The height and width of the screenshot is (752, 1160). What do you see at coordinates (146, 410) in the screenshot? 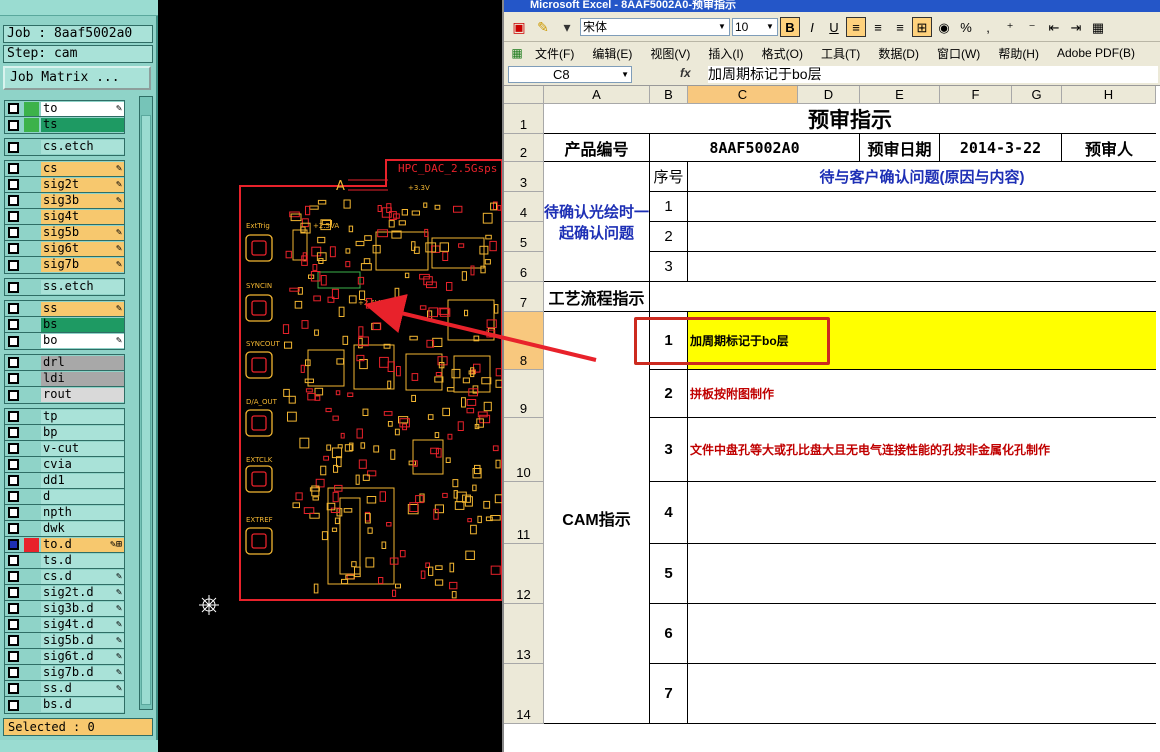
I see `scrollbar-thumb` at bounding box center [146, 410].